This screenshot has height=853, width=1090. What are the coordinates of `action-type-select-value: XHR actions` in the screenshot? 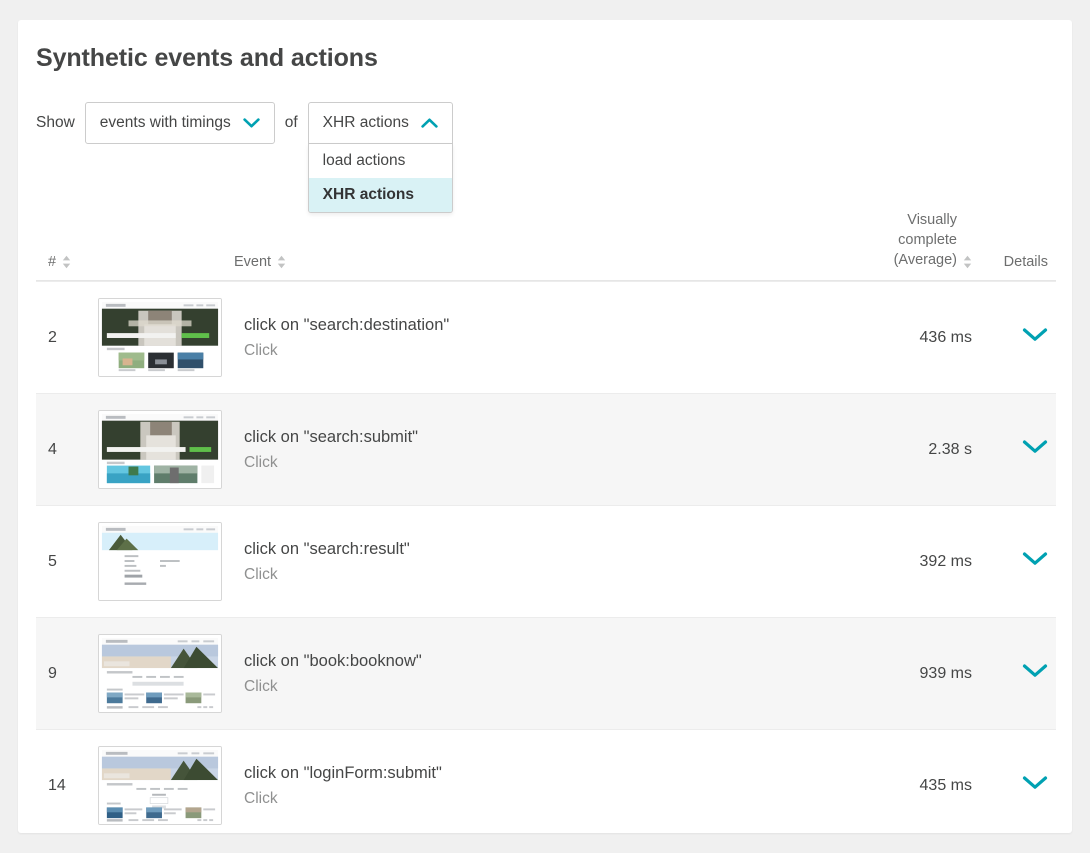 It's located at (365, 122).